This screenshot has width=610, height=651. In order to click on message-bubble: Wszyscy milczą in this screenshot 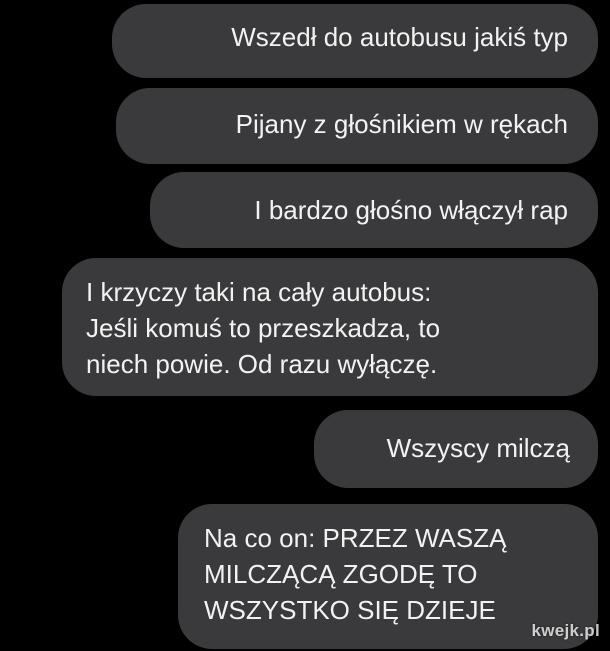, I will do `click(456, 449)`.